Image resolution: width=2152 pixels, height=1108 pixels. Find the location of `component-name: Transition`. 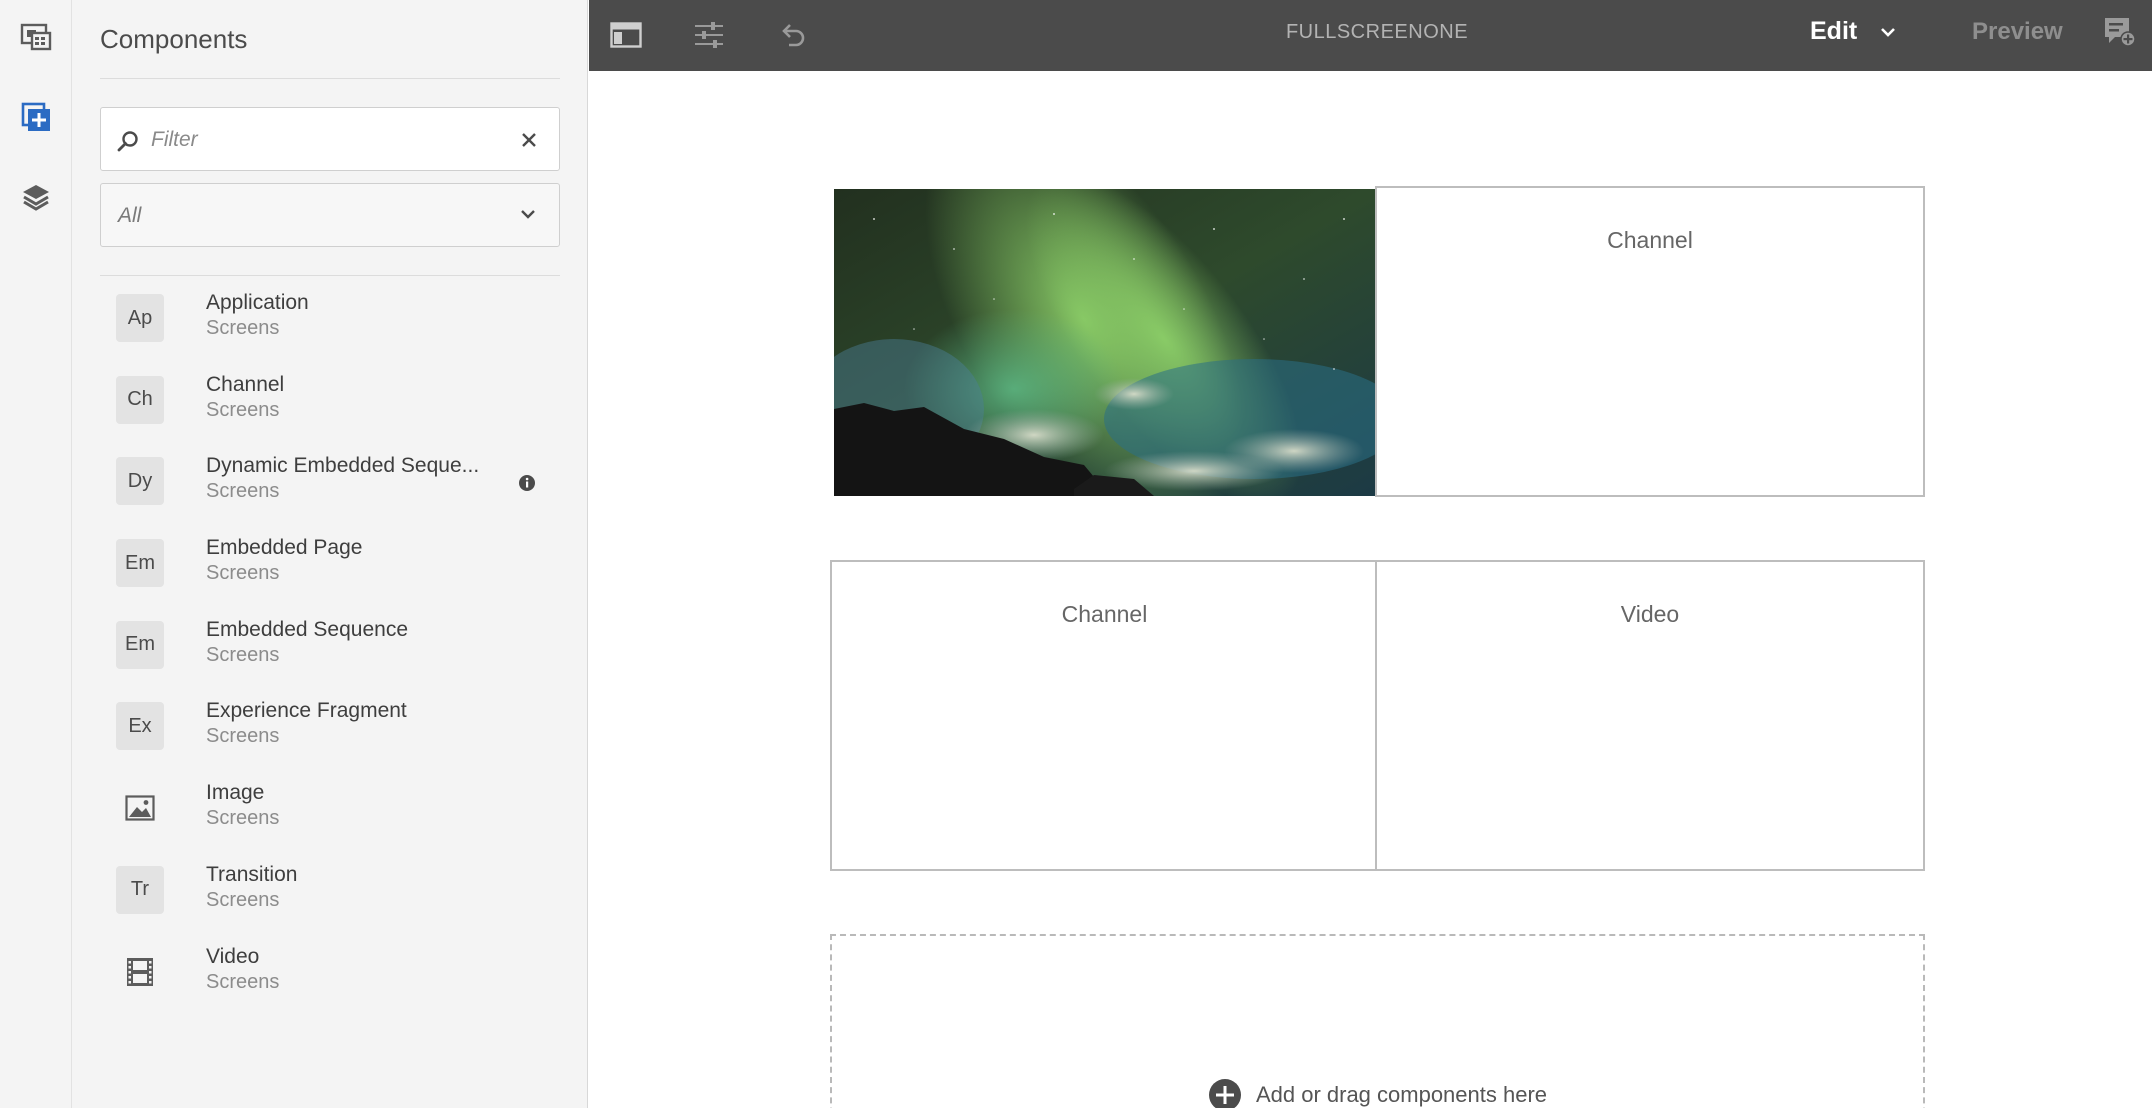

component-name: Transition is located at coordinates (252, 874).